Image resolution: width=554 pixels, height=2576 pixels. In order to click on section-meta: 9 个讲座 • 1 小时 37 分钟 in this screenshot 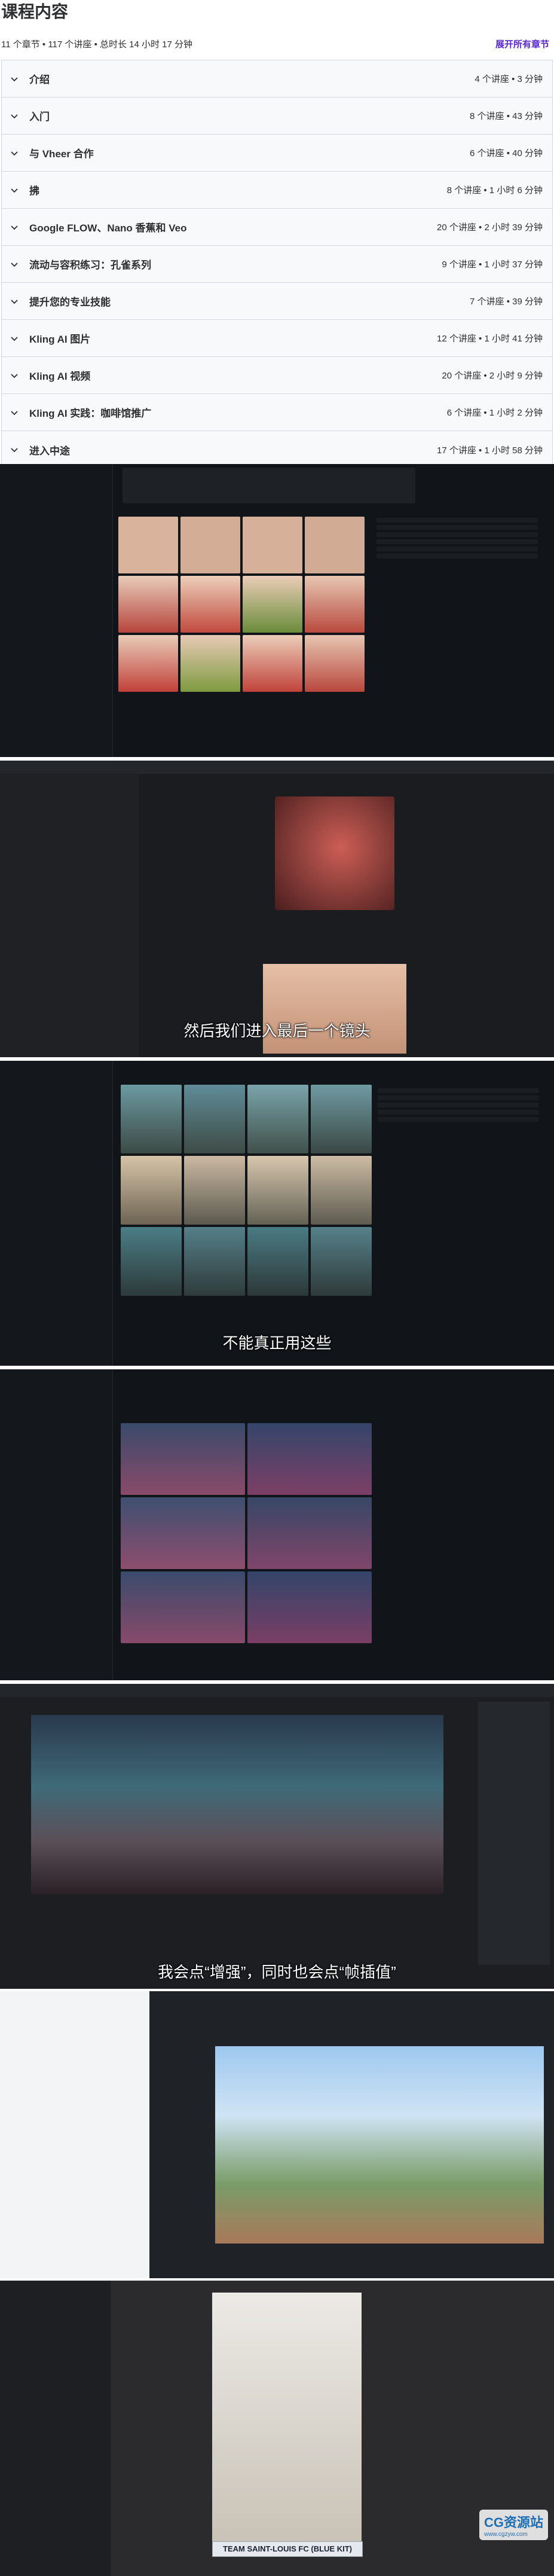, I will do `click(492, 265)`.